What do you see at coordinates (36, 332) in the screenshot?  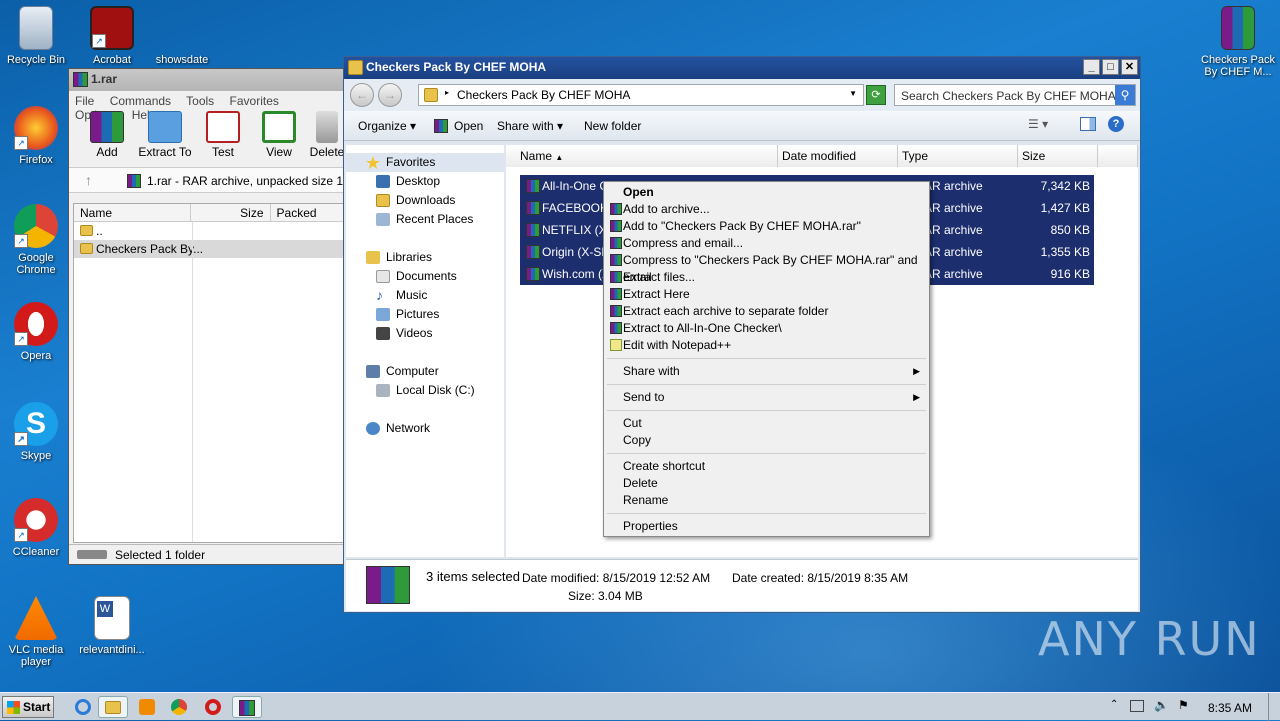 I see `desktop-icon-opera: ↗ Opera` at bounding box center [36, 332].